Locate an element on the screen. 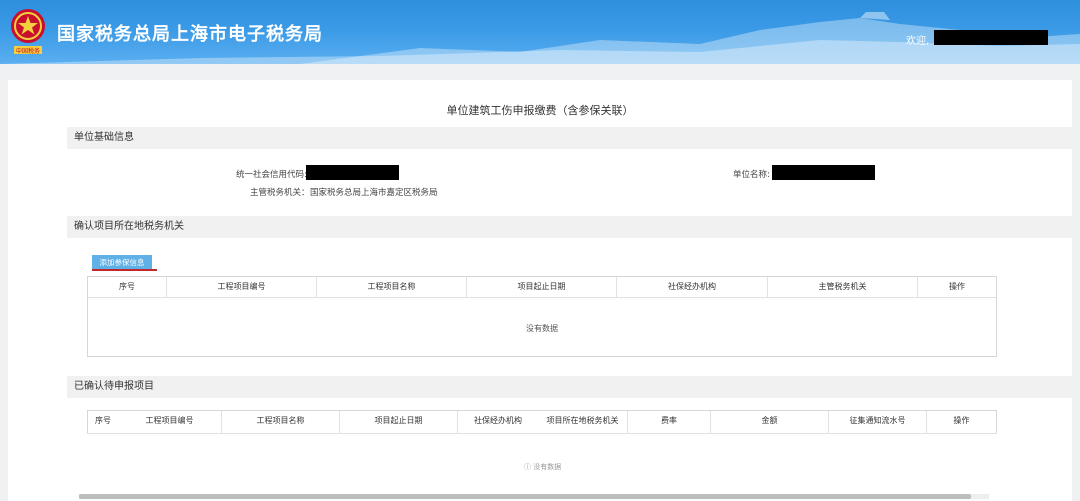  section-confirm-tax-authority: 确认项目所在地税务机关 is located at coordinates (569, 227).